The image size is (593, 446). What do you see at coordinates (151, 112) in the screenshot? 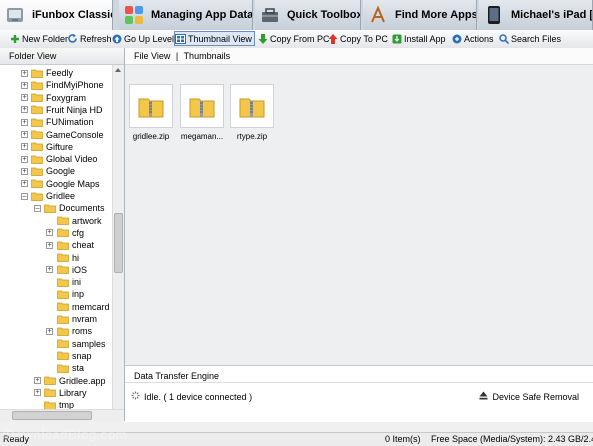
I see `file-thumbnail: gridlee.zip` at bounding box center [151, 112].